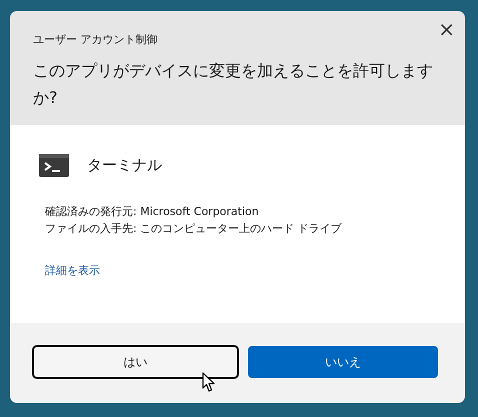 This screenshot has height=417, width=478. I want to click on no-button: いいえ, so click(343, 362).